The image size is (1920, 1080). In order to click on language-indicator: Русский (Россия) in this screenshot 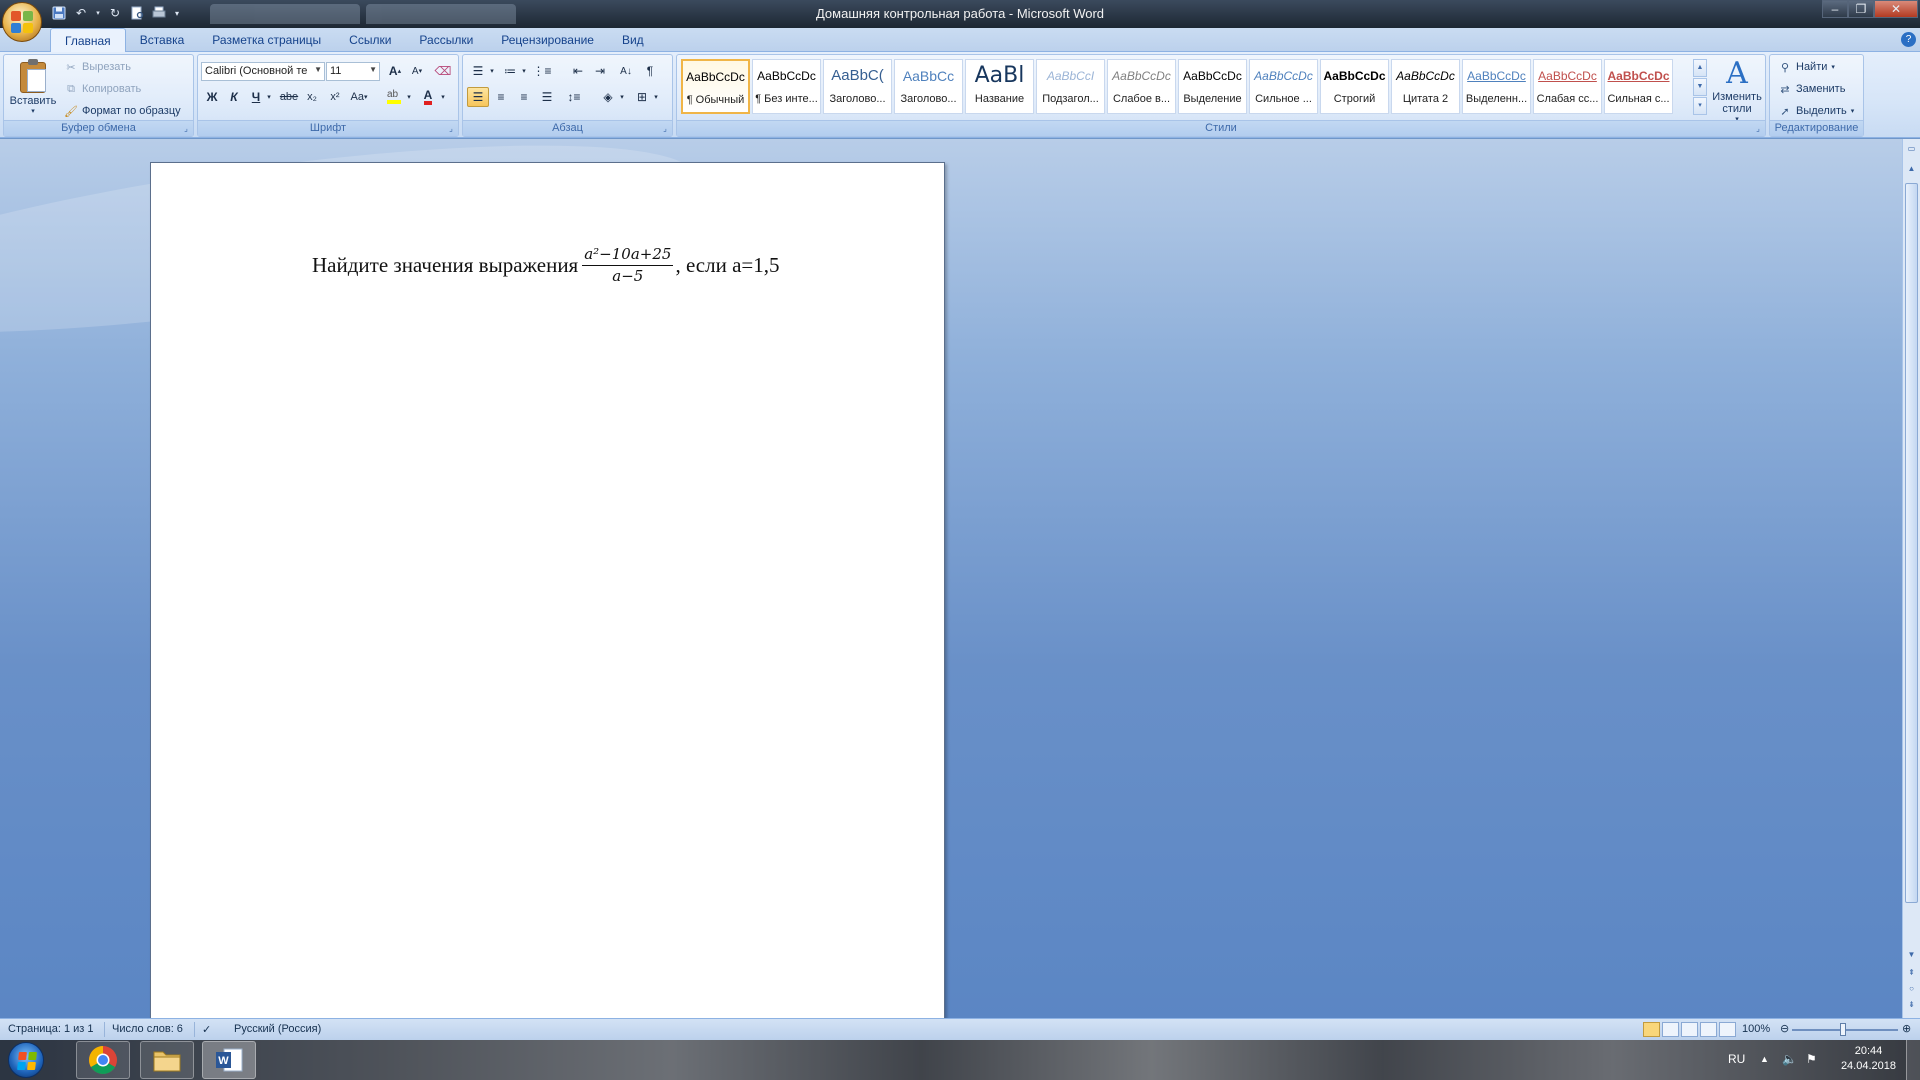, I will do `click(277, 1029)`.